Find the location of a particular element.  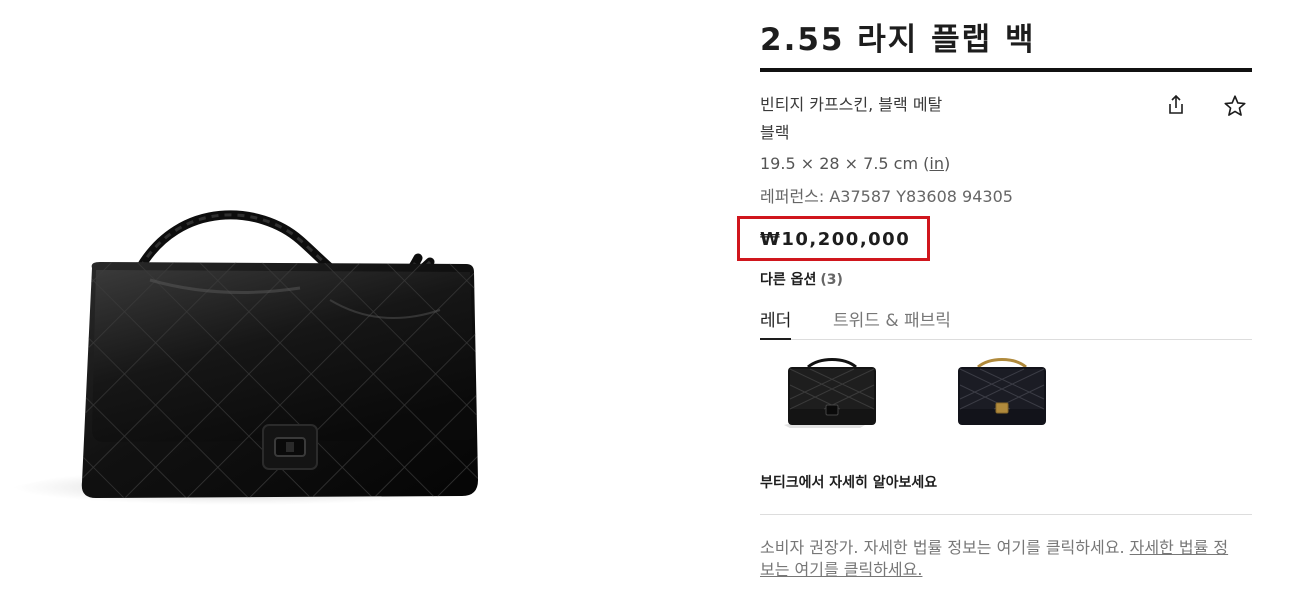

favorite-button is located at coordinates (1235, 106).